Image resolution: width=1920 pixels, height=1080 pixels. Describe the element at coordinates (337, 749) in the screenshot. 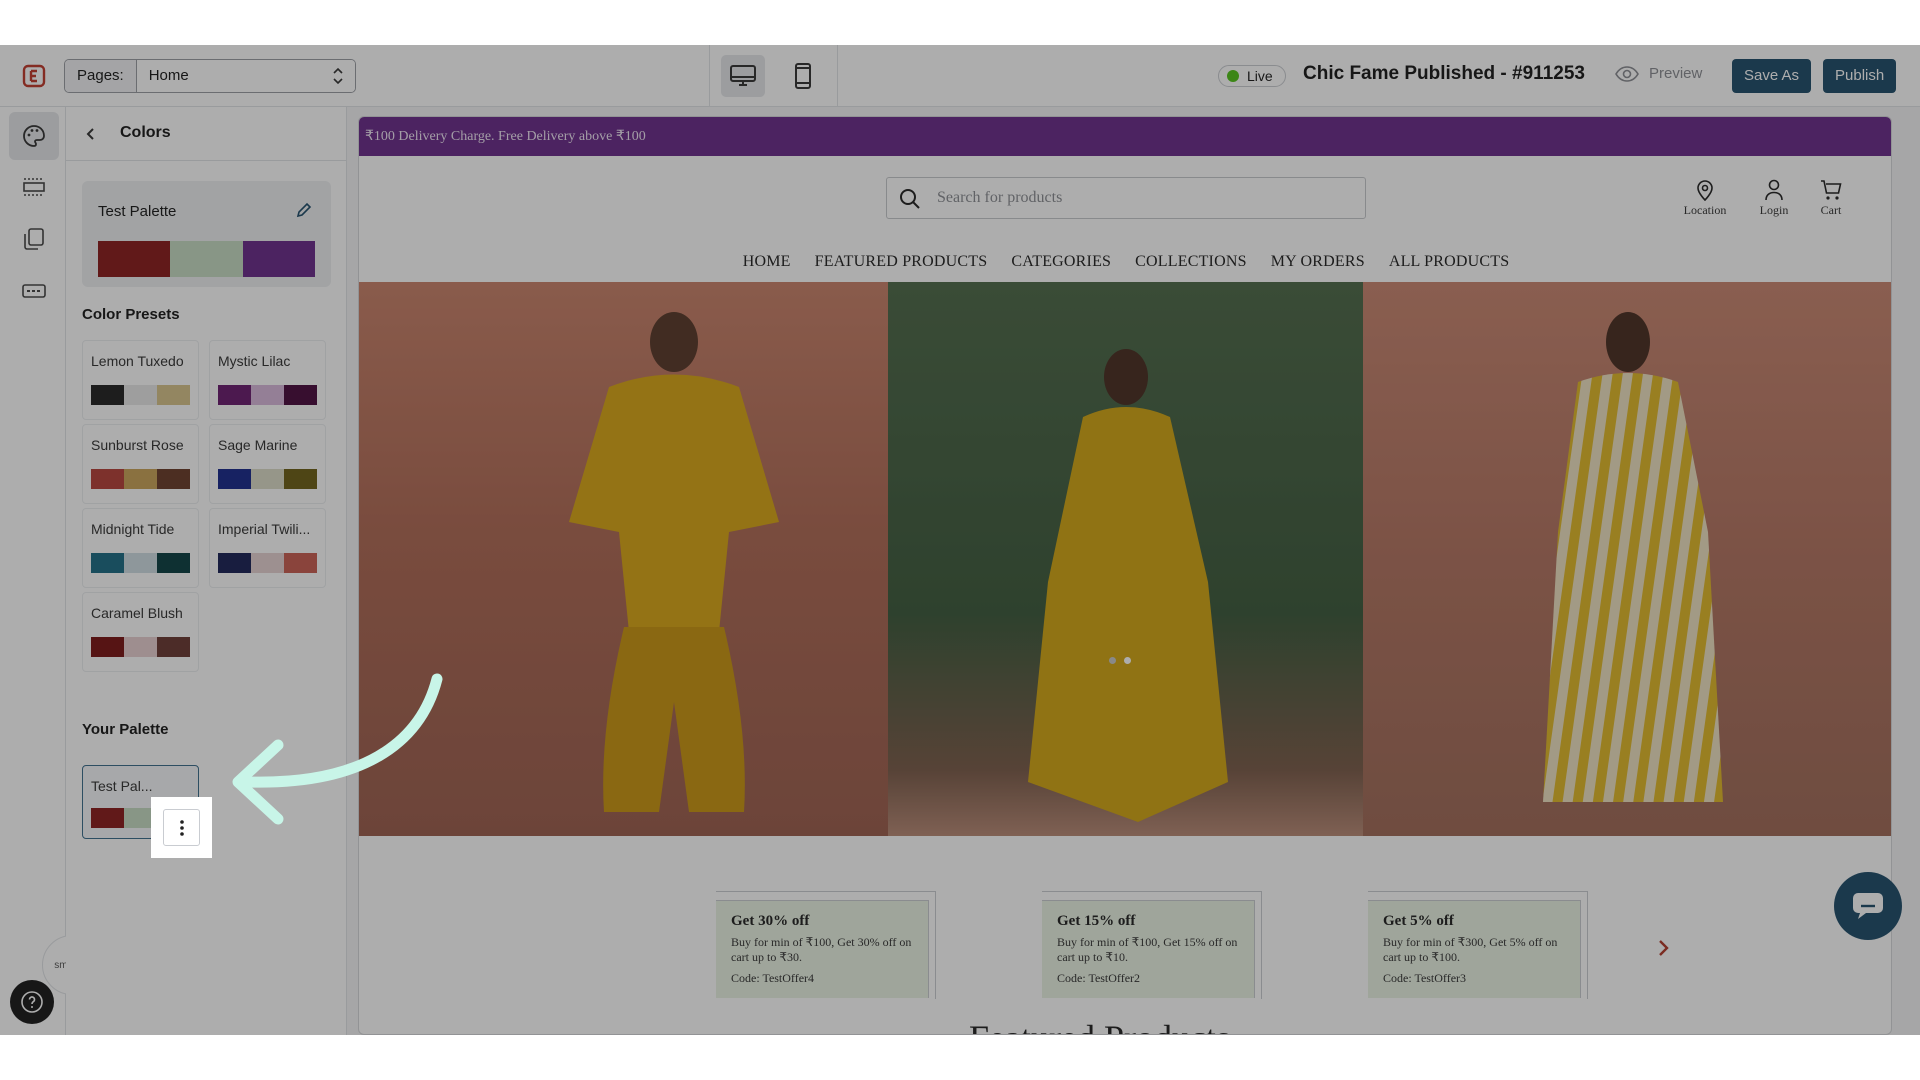

I see `tutorial-arrow-icon` at that location.